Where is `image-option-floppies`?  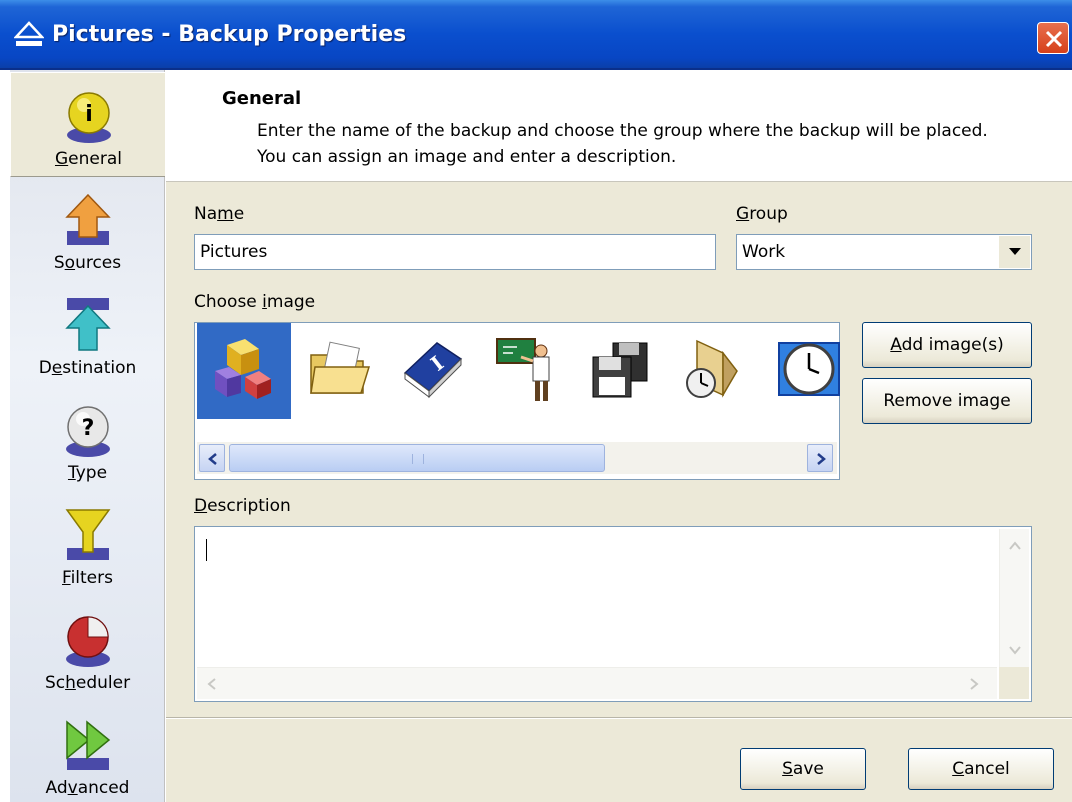
image-option-floppies is located at coordinates (622, 371).